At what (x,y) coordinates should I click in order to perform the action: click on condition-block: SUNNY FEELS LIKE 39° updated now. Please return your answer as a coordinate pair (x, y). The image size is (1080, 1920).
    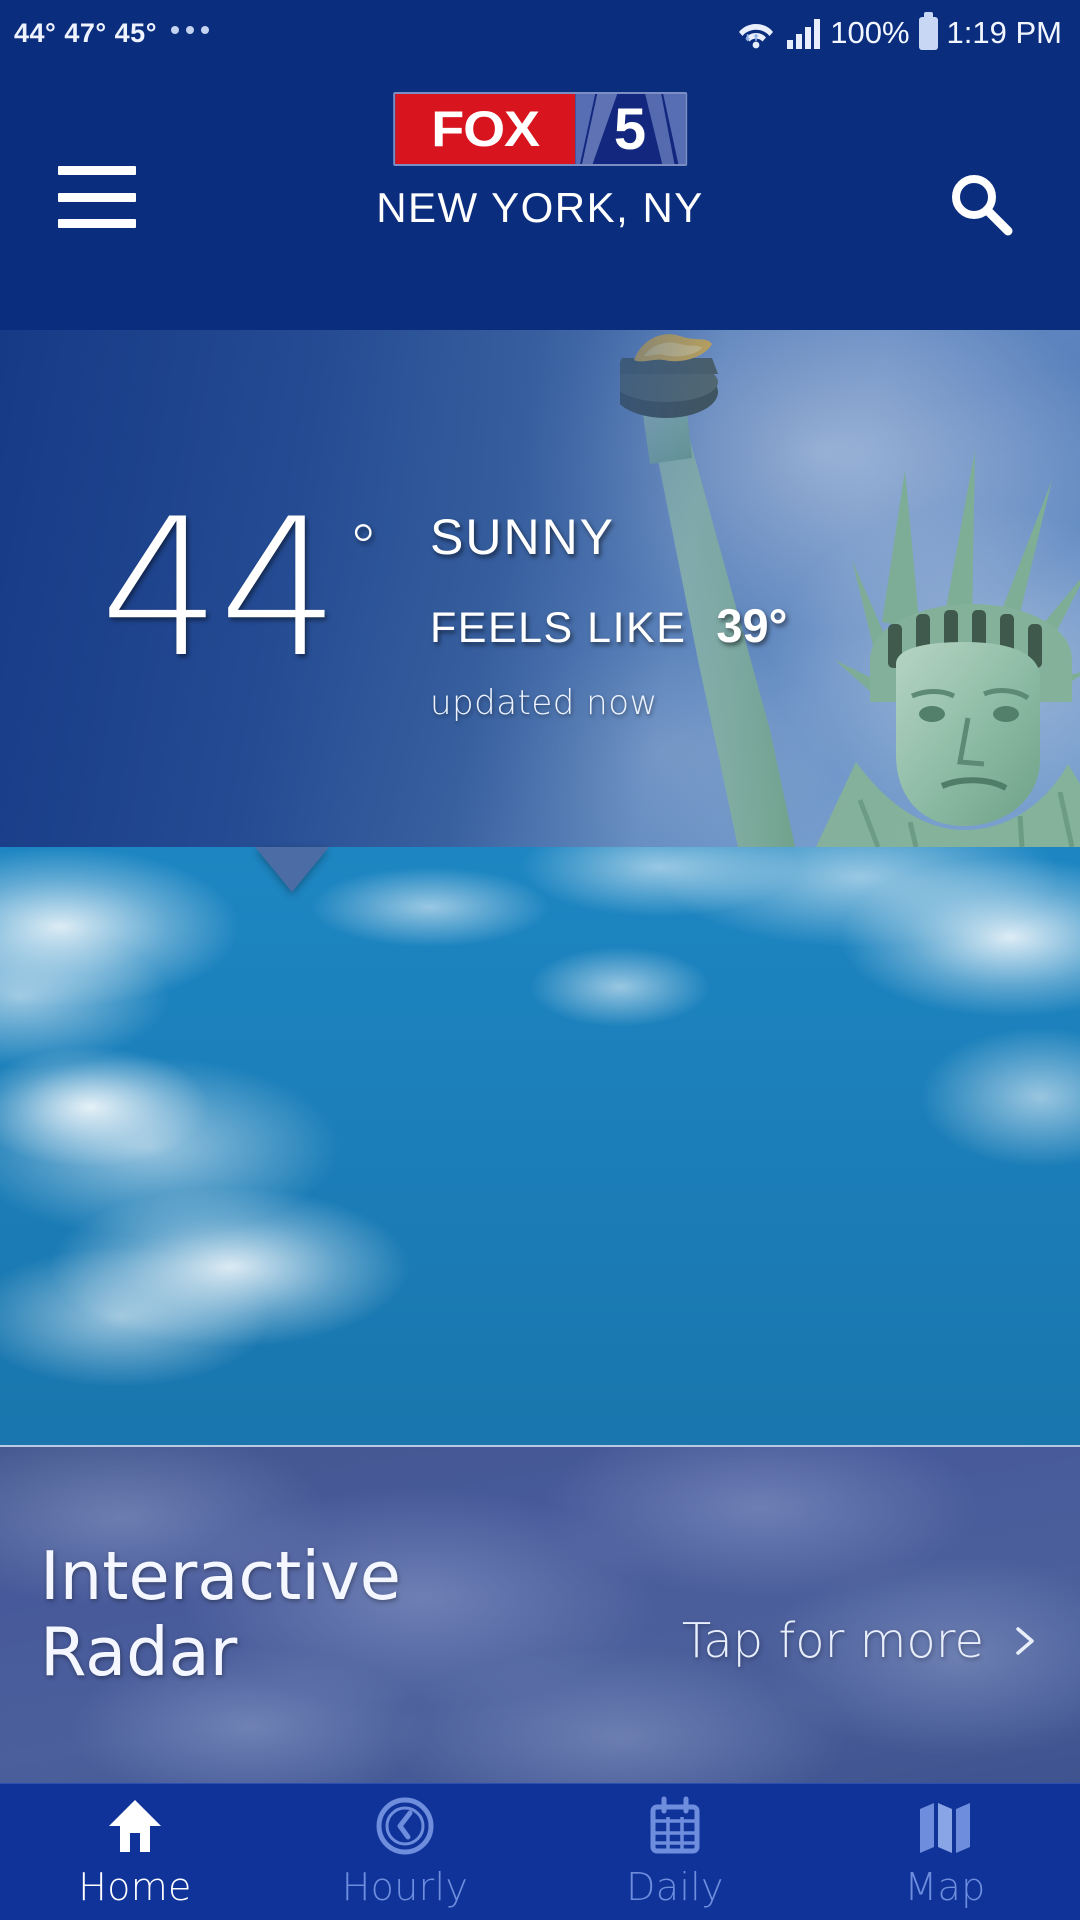
    Looking at the image, I should click on (608, 615).